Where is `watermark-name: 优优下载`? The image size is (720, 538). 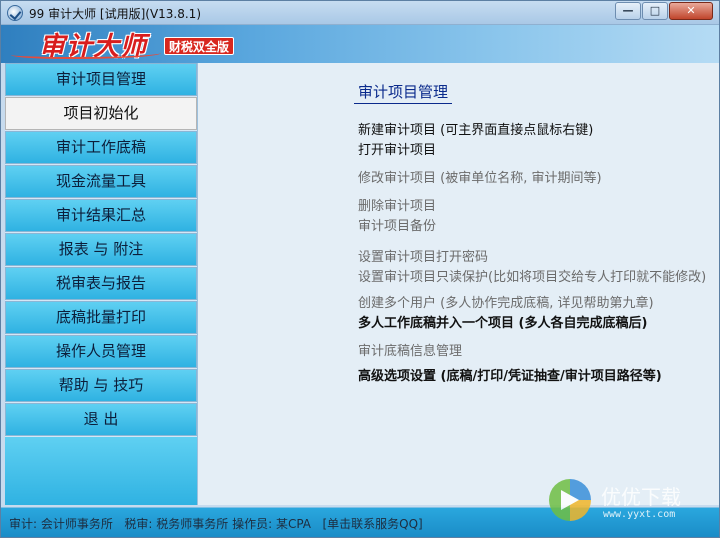 watermark-name: 优优下载 is located at coordinates (641, 497).